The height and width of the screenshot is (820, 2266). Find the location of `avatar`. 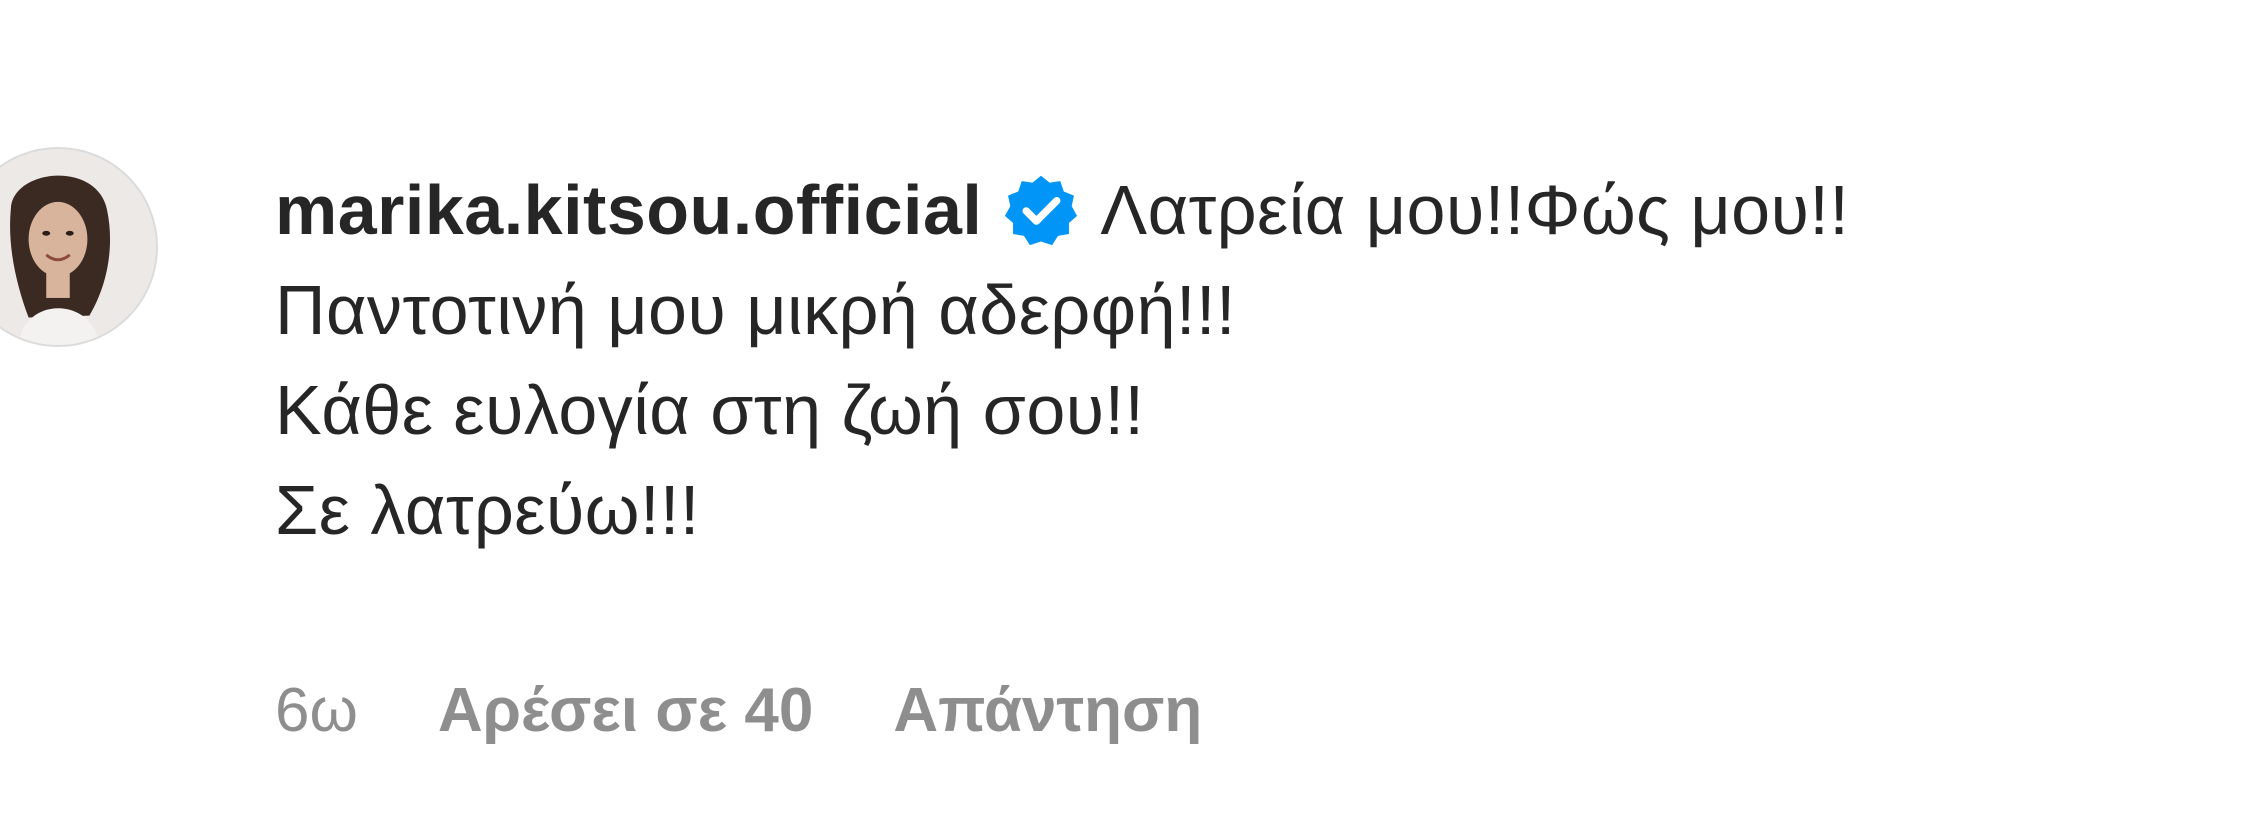

avatar is located at coordinates (79, 247).